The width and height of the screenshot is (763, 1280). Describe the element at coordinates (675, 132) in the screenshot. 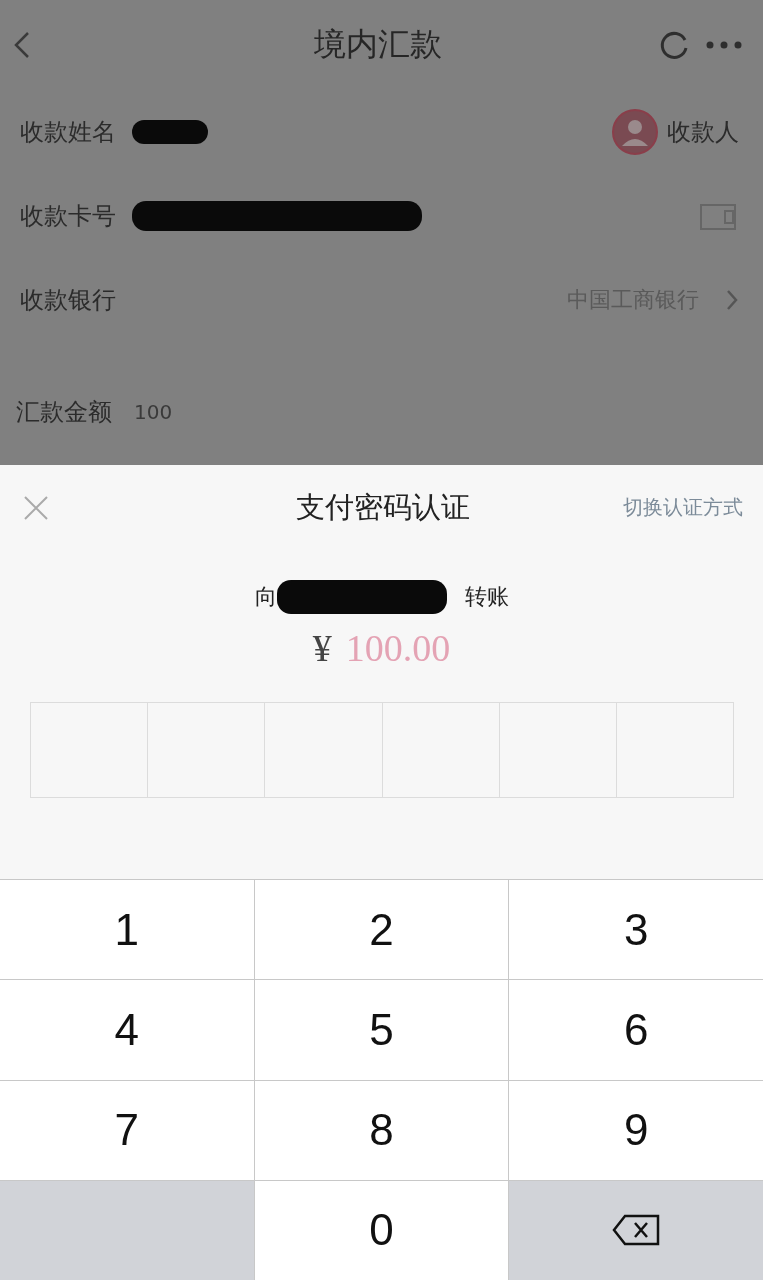

I see `payee-button: 收款人` at that location.